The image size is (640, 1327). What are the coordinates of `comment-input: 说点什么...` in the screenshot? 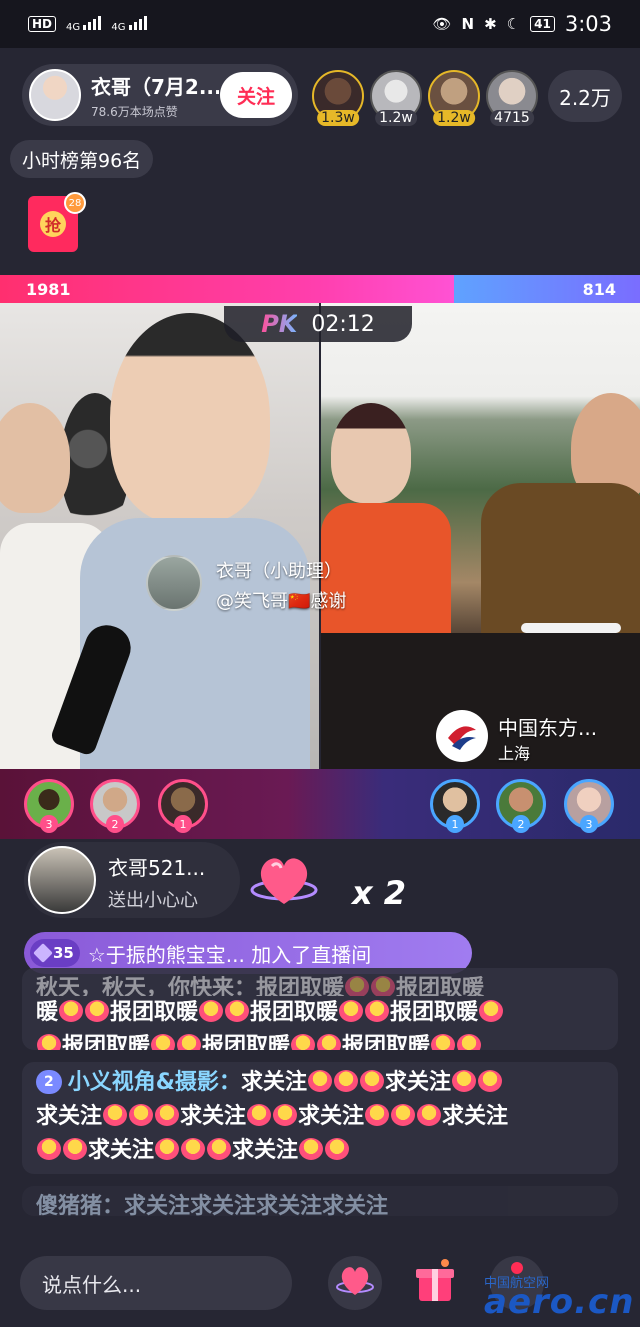 It's located at (156, 1283).